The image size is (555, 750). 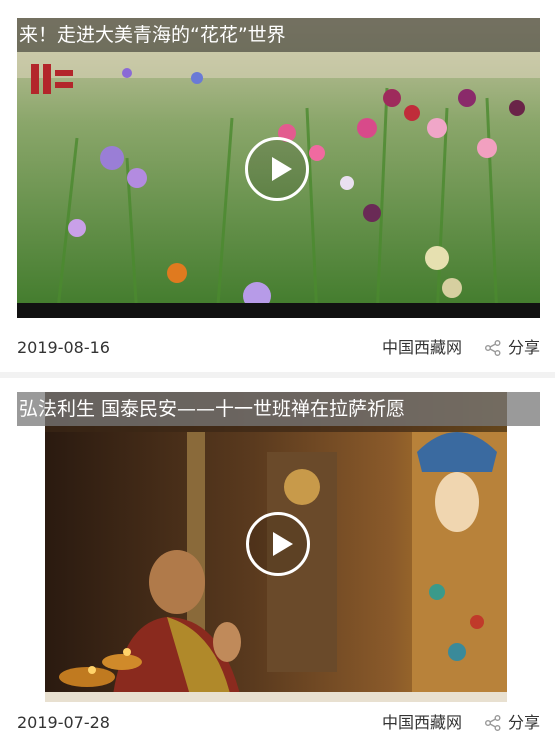 I want to click on video-meta: 2019-08-16 中国西藏网 分享, so click(x=278, y=348).